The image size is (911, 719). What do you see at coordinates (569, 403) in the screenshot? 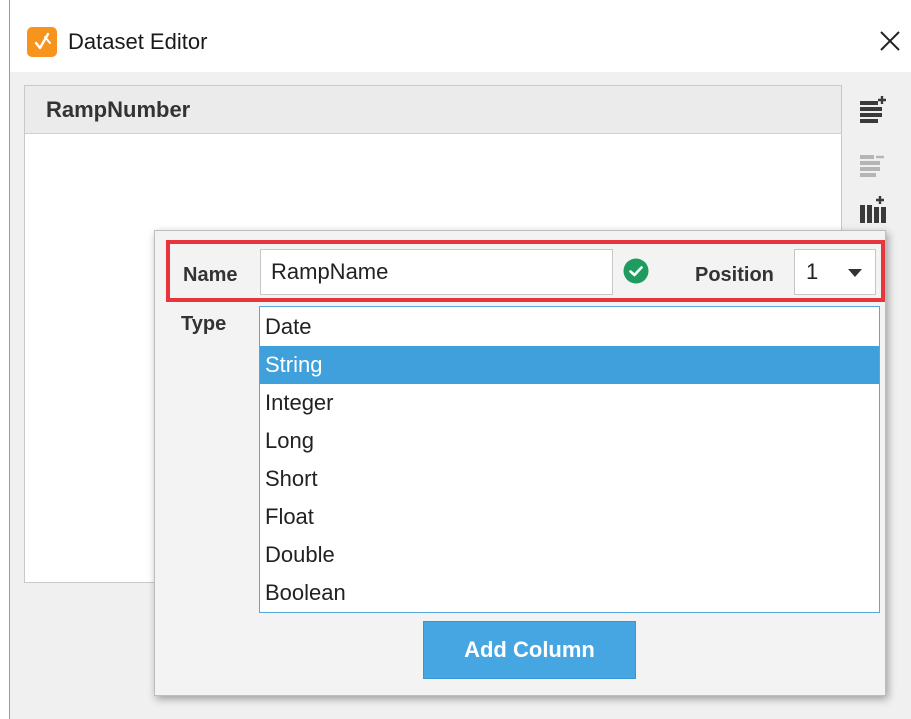
I see `type-option-integer: Integer` at bounding box center [569, 403].